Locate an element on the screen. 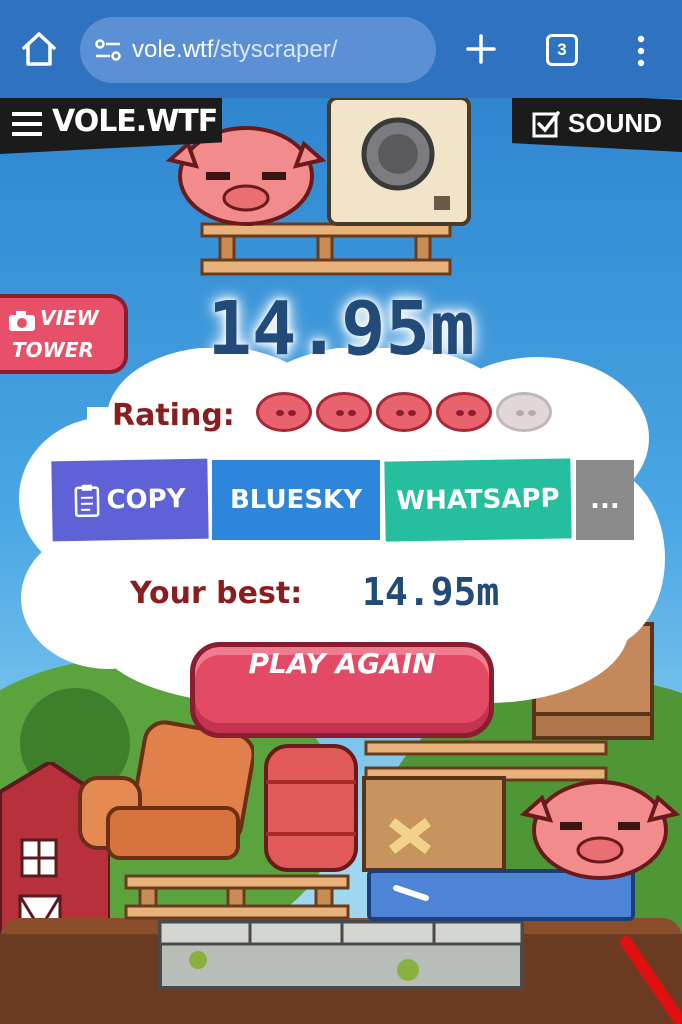  site-logo: VOLE.WTF is located at coordinates (135, 121).